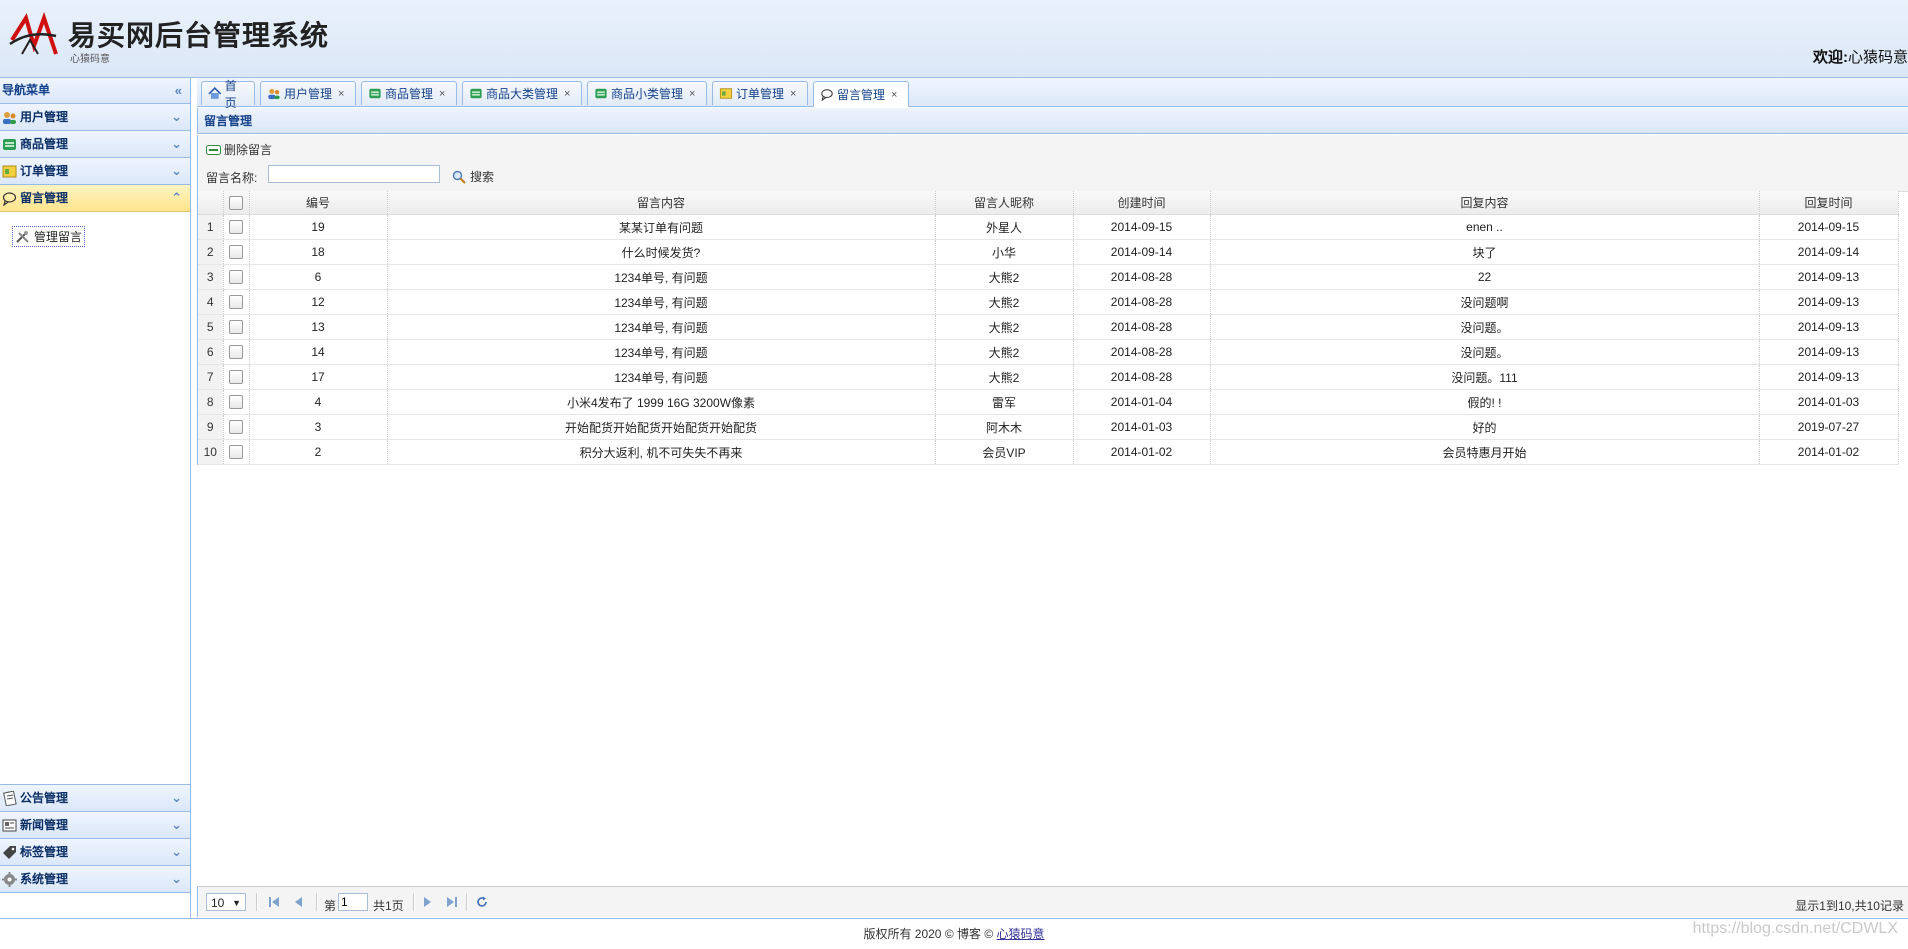 Image resolution: width=1908 pixels, height=949 pixels. I want to click on author-nickname-cell: 大熊2, so click(1004, 377).